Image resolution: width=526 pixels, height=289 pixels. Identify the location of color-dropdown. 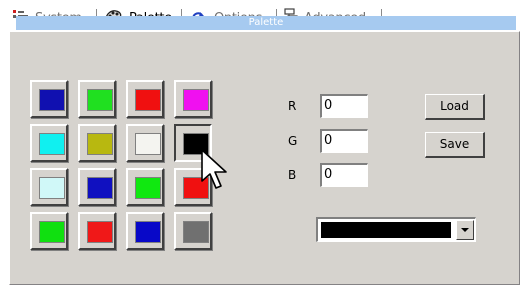
(396, 229).